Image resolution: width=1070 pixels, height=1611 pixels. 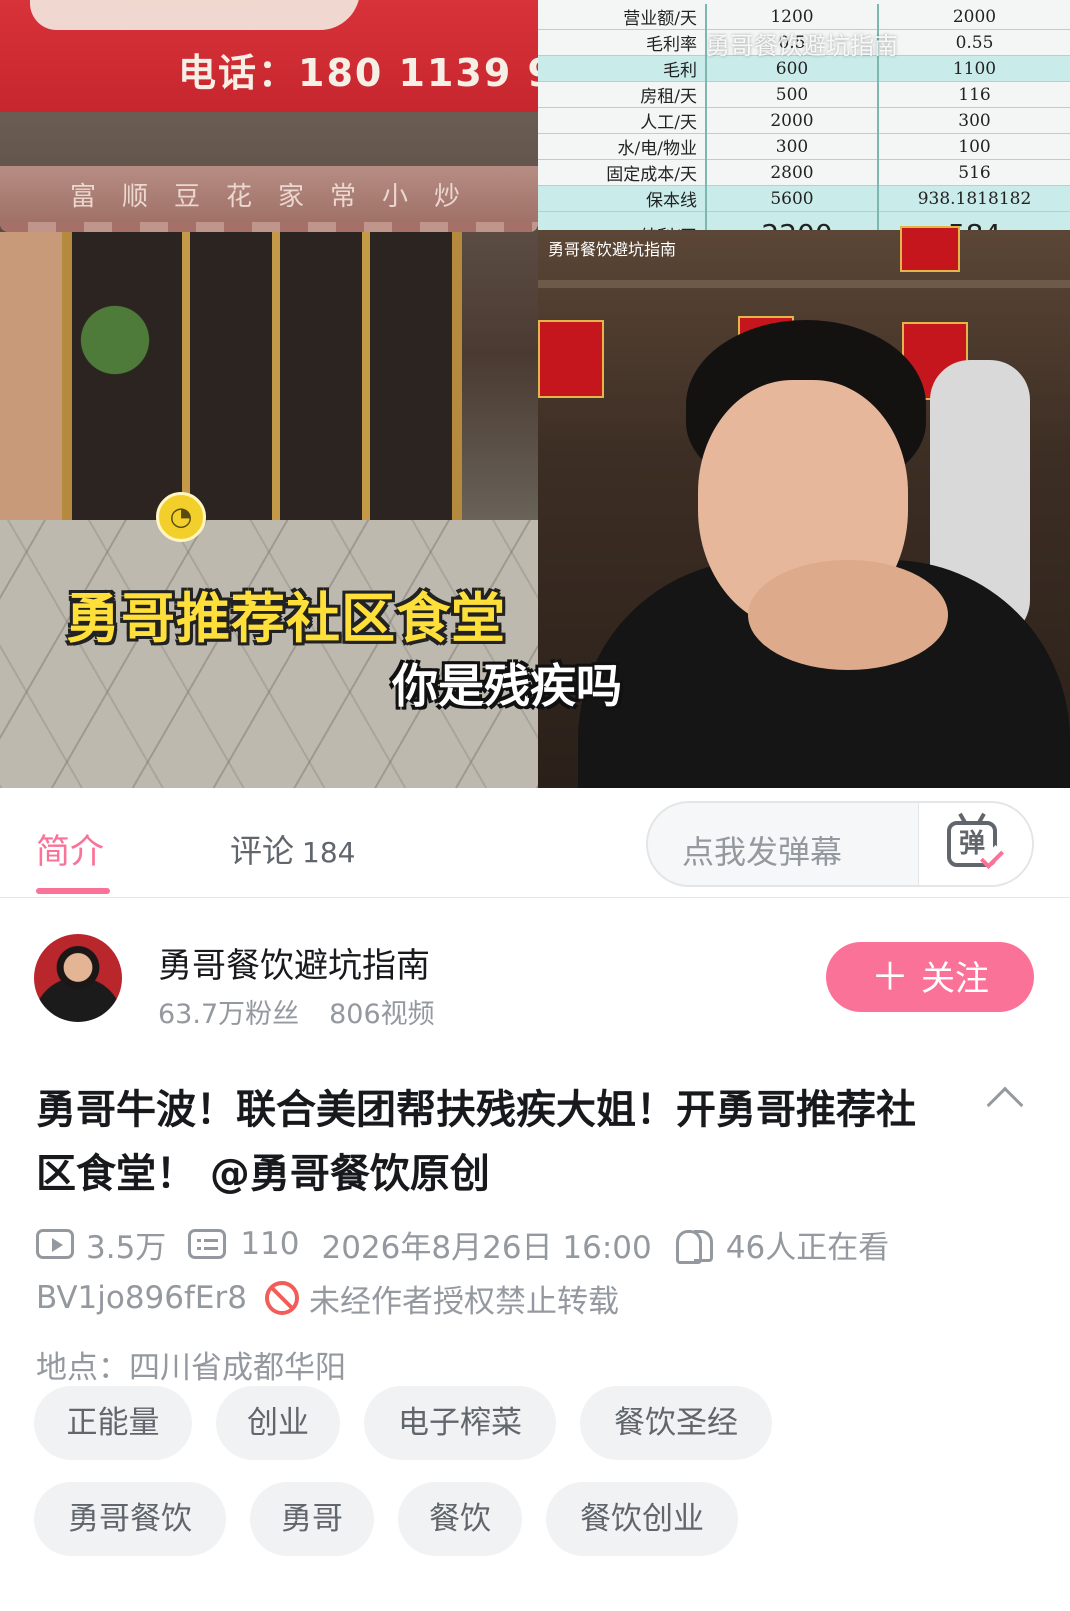 I want to click on tab-comments: 评论 184, so click(x=292, y=849).